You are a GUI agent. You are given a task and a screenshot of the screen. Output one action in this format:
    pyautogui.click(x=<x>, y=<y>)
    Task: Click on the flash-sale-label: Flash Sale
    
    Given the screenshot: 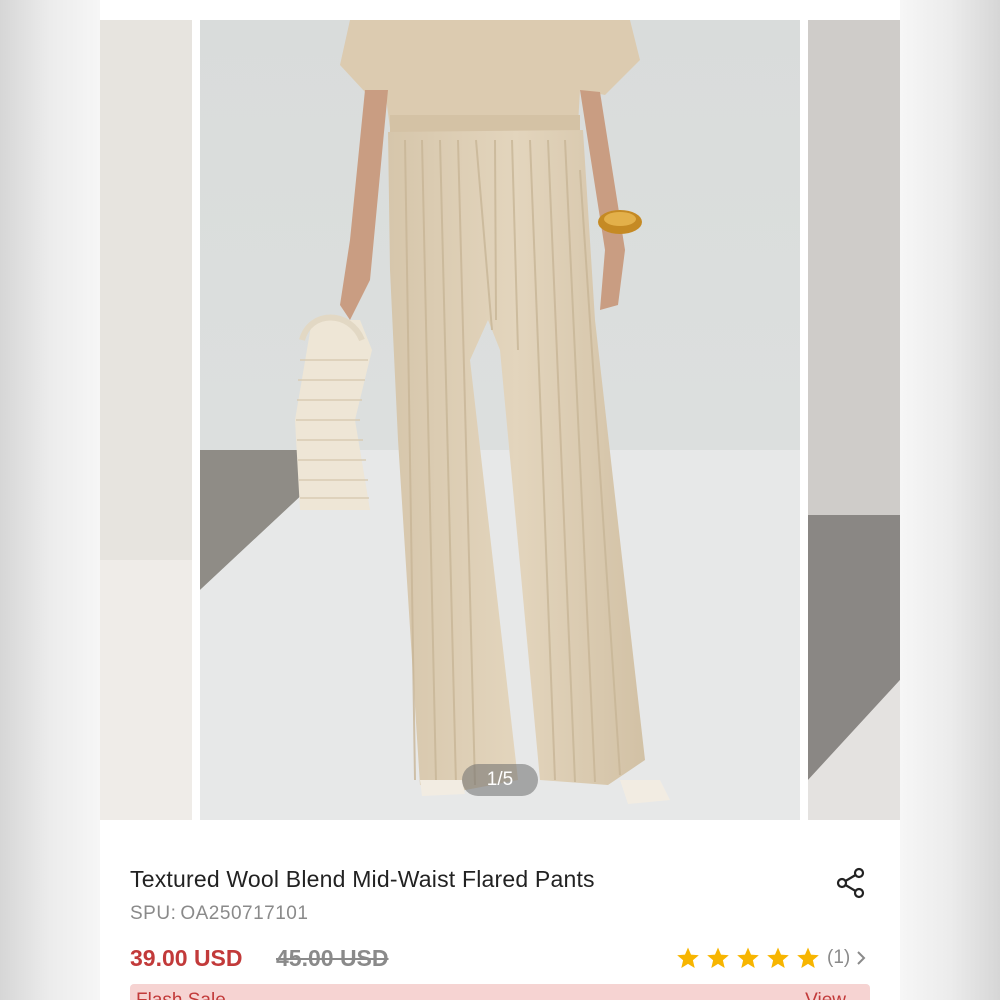 What is the action you would take?
    pyautogui.click(x=181, y=995)
    